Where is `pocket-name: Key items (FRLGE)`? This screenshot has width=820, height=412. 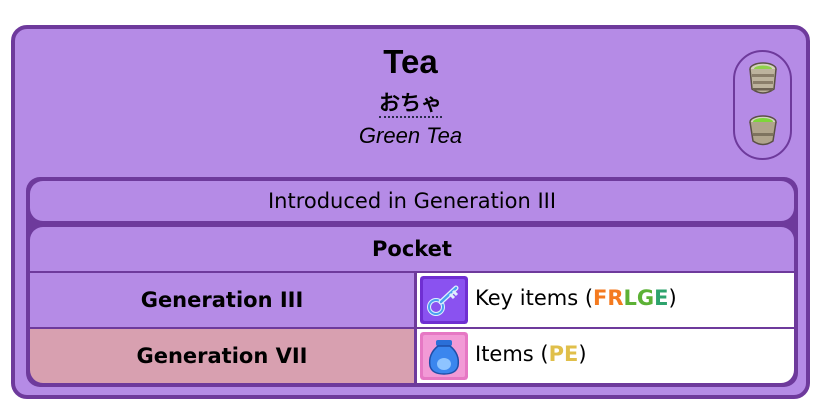
pocket-name: Key items (FRLGE) is located at coordinates (576, 298).